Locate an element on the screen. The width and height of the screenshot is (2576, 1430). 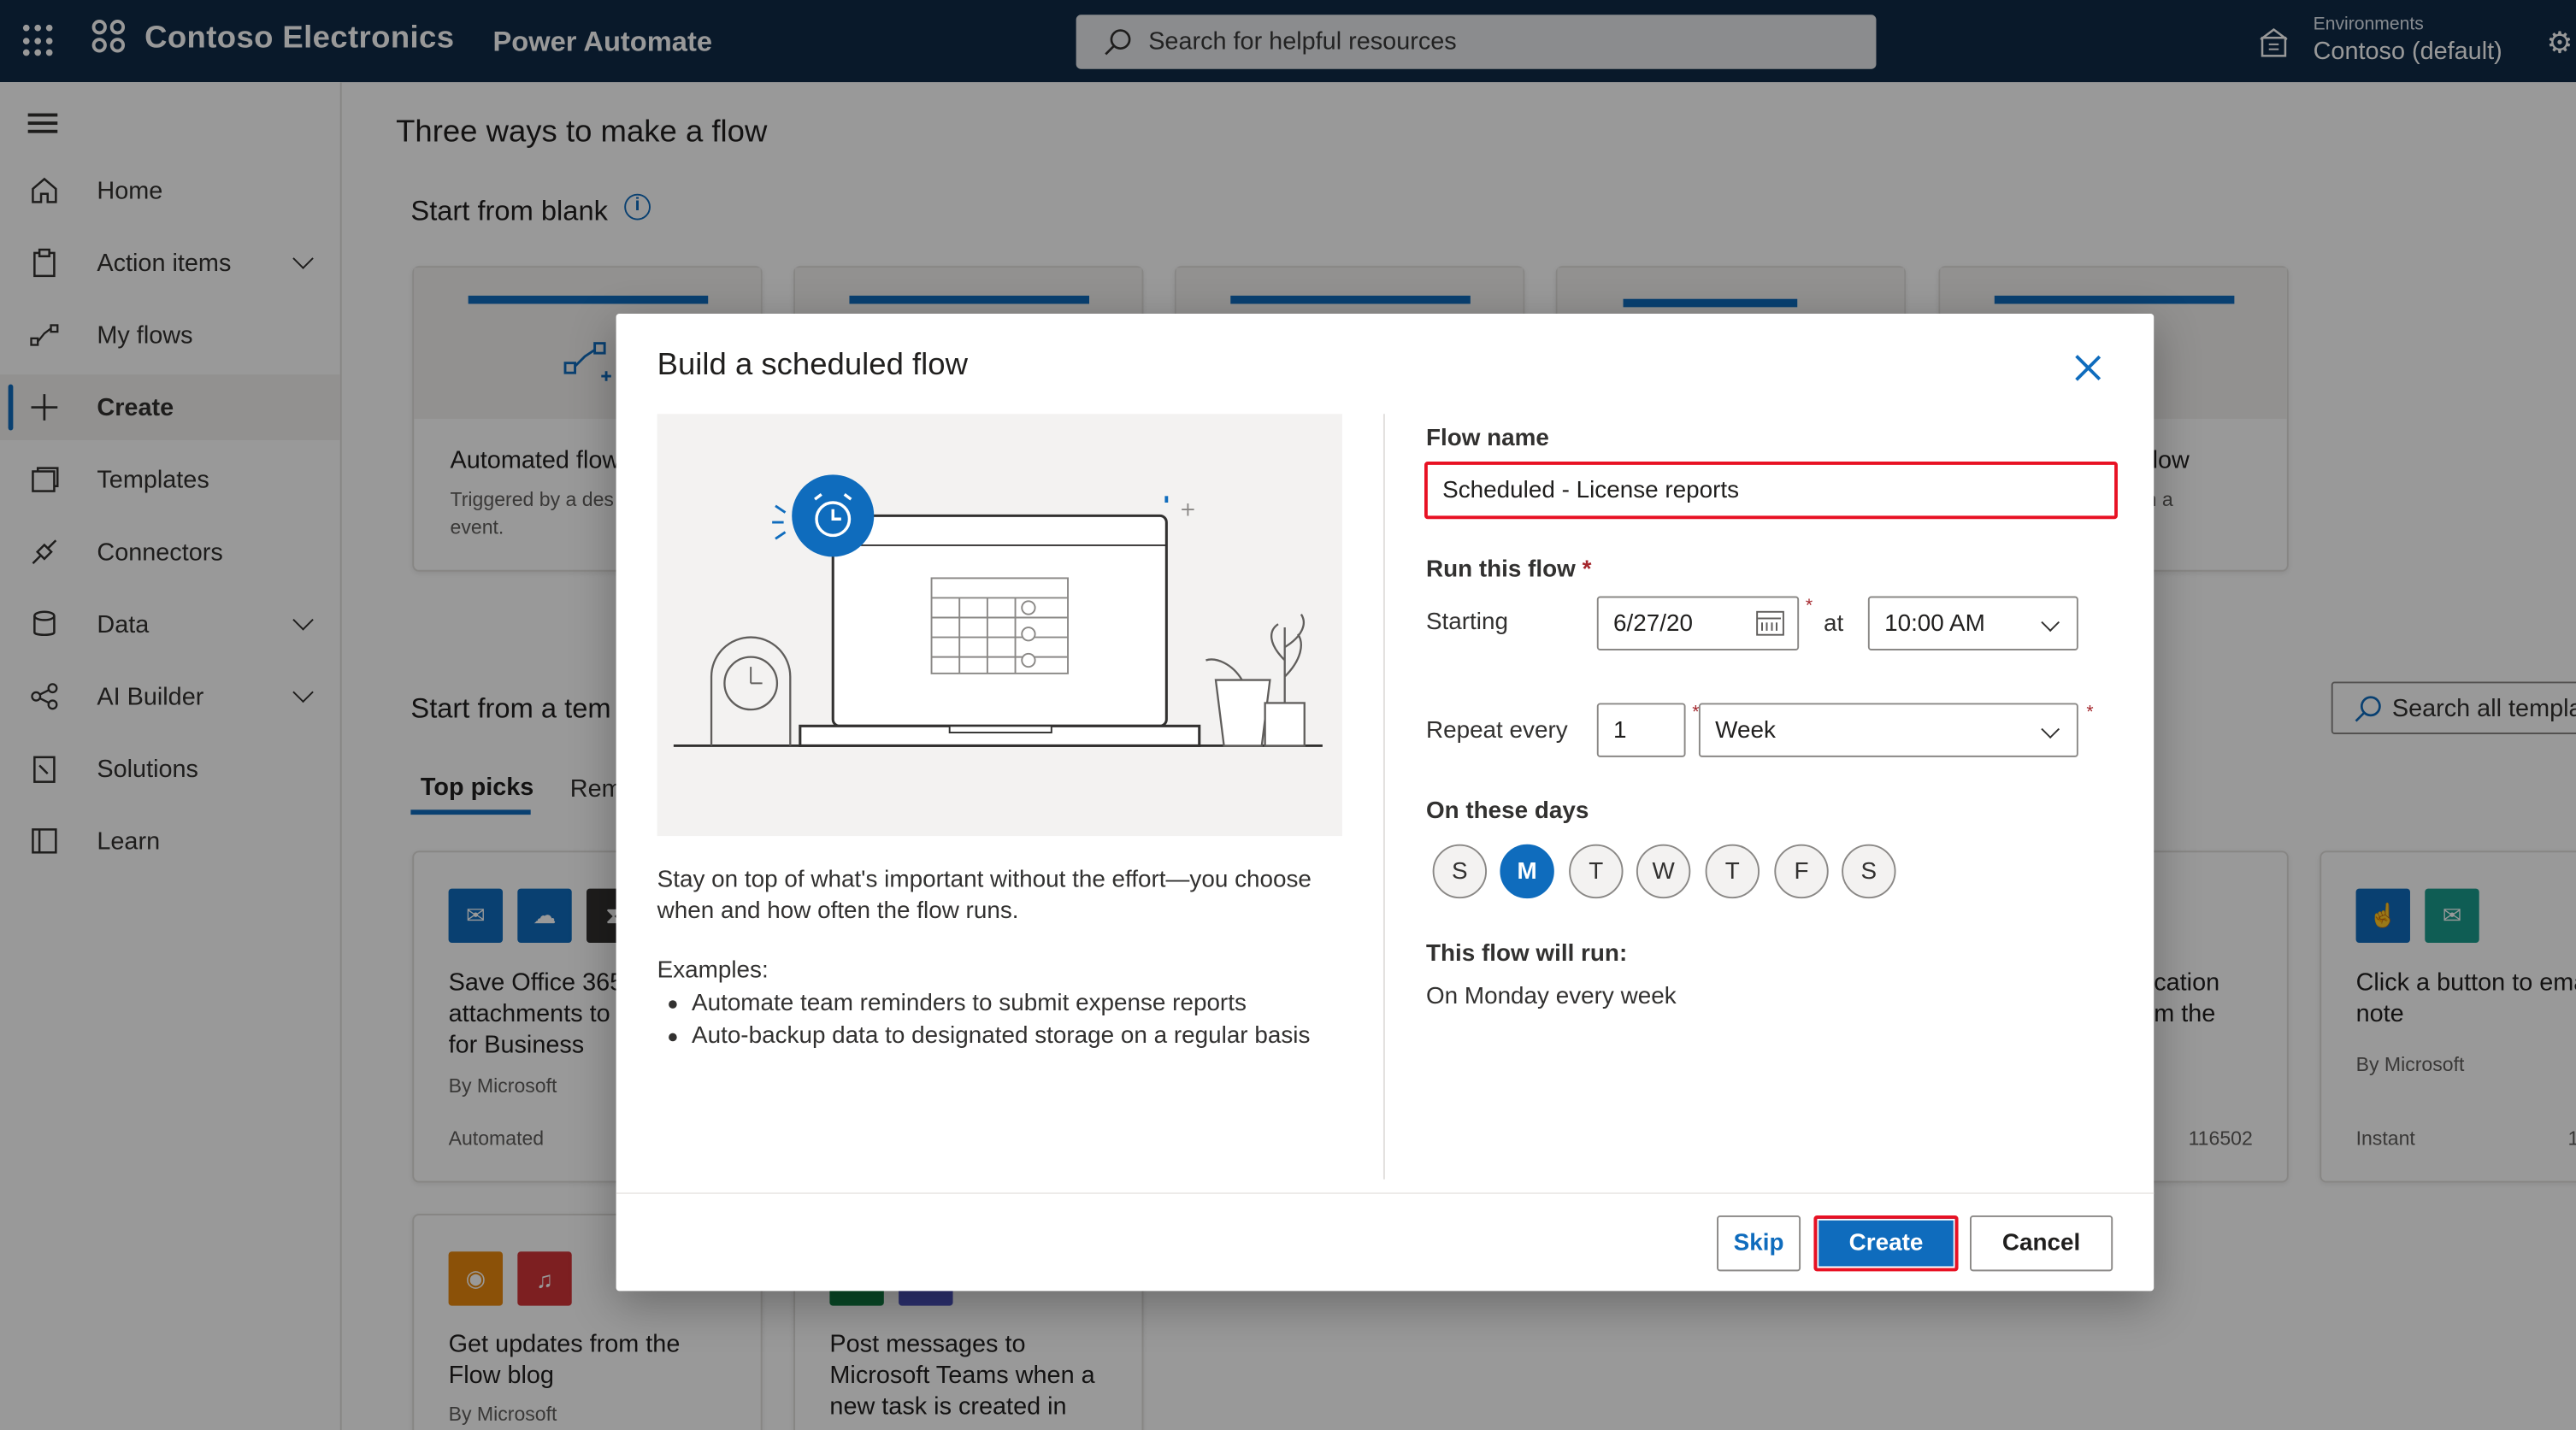
start-date-picker: 6/27/20 is located at coordinates (1698, 623).